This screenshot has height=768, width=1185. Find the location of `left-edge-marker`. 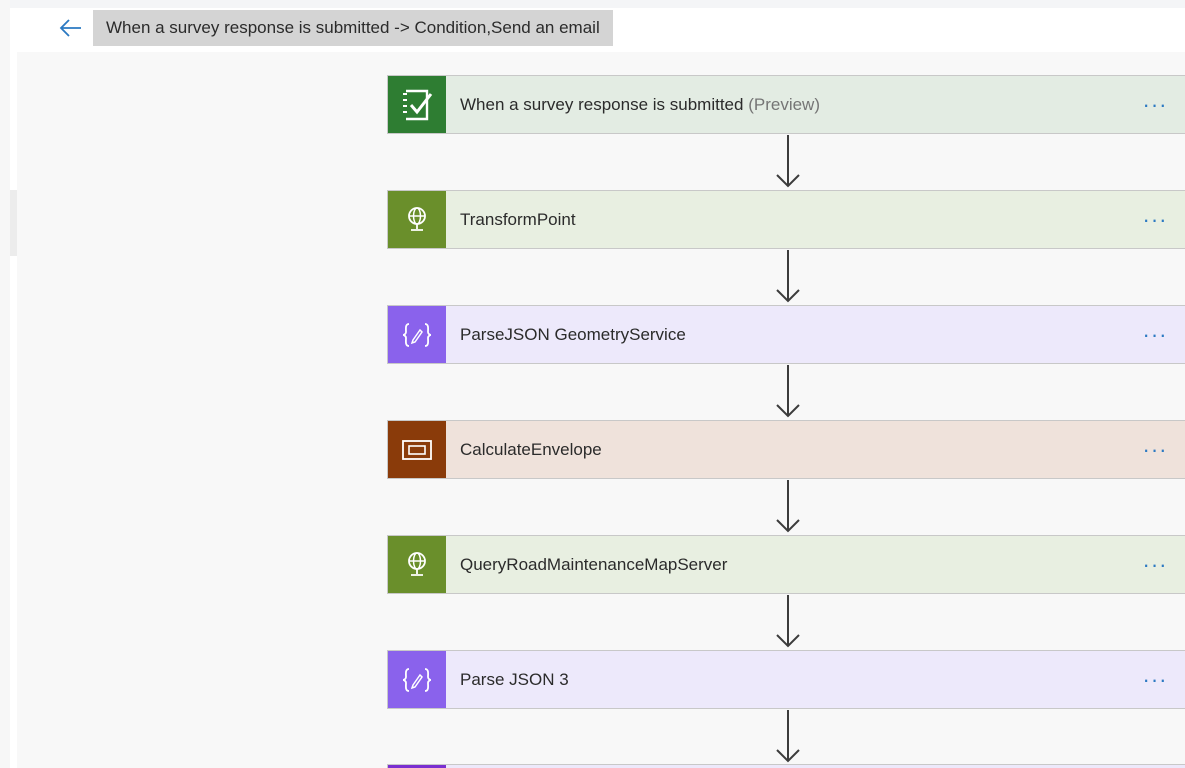

left-edge-marker is located at coordinates (13, 223).